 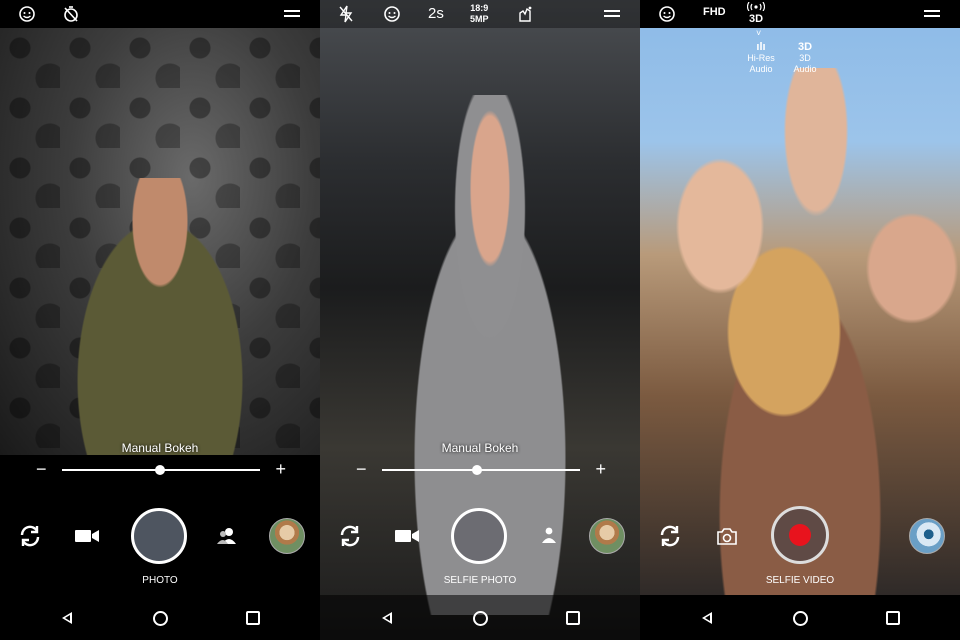 What do you see at coordinates (761, 63) in the screenshot?
I see `audio-option-label: Hi-Res Audio` at bounding box center [761, 63].